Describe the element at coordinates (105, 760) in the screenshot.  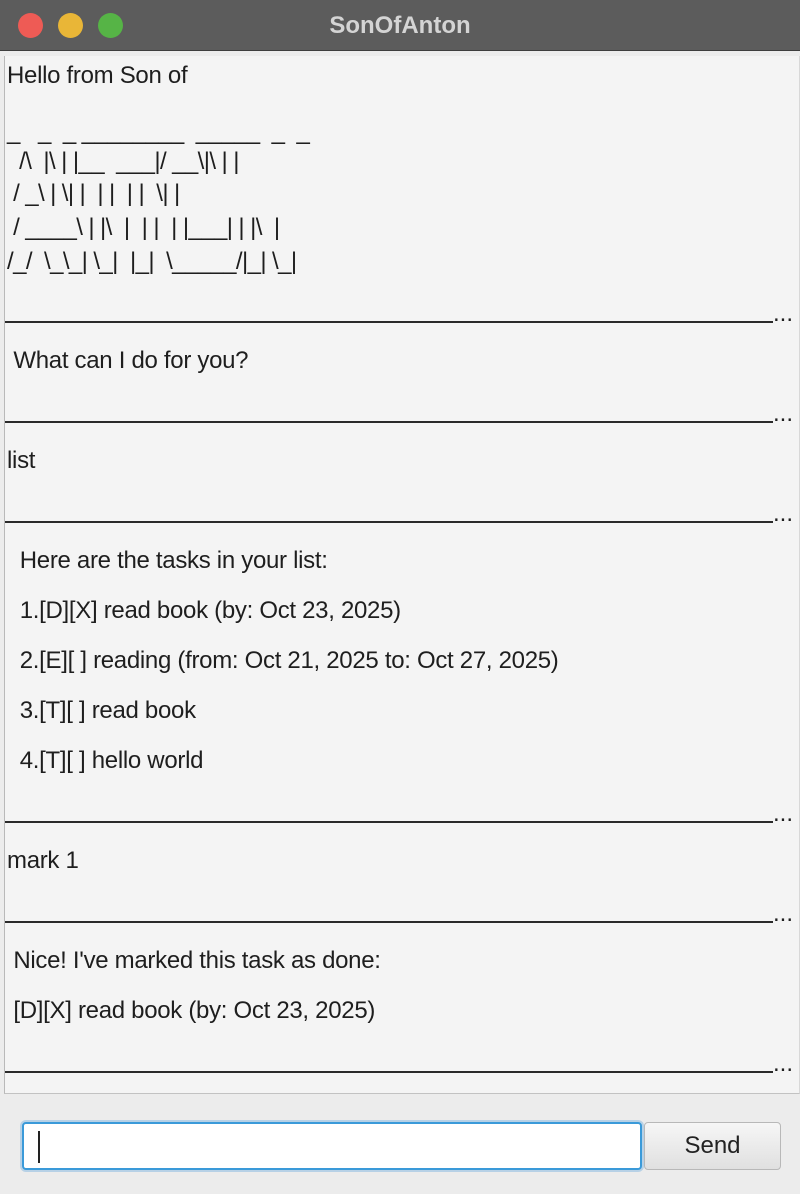
I see `task-list-item: 4.[T][ ] hello world` at that location.